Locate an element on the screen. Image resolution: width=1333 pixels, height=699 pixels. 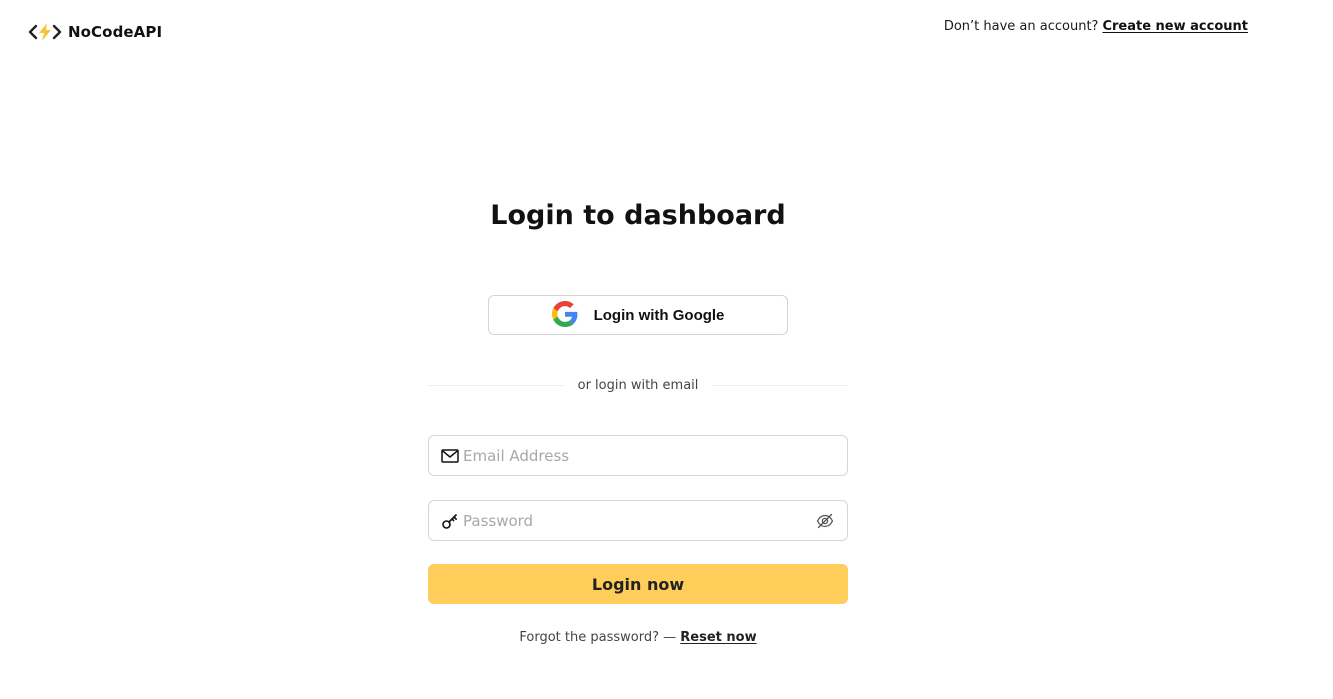
brand-logo: NoCodeAPI is located at coordinates (95, 32).